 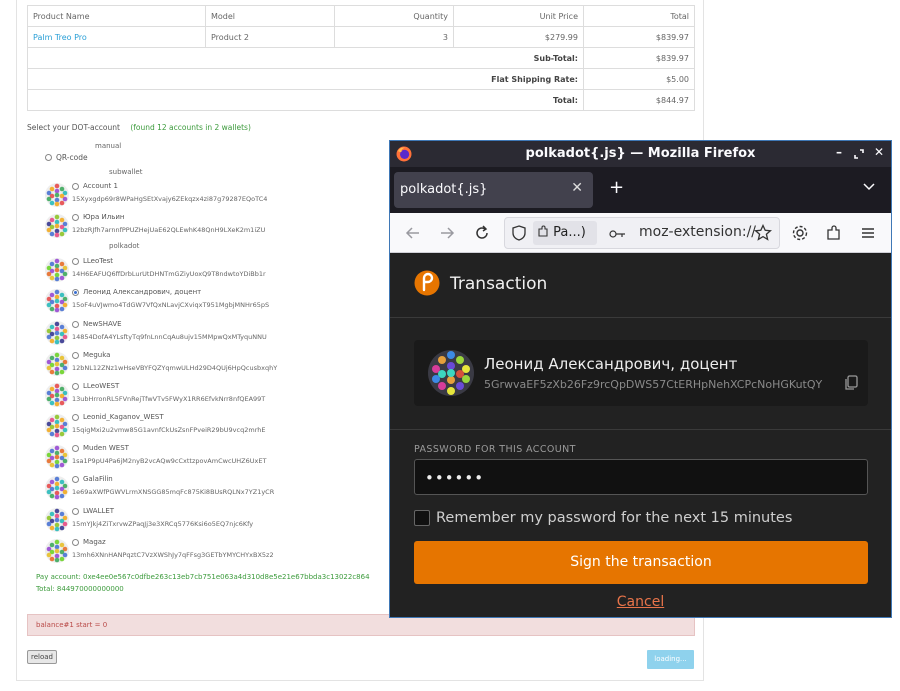 I want to click on copy-icon, so click(x=851, y=383).